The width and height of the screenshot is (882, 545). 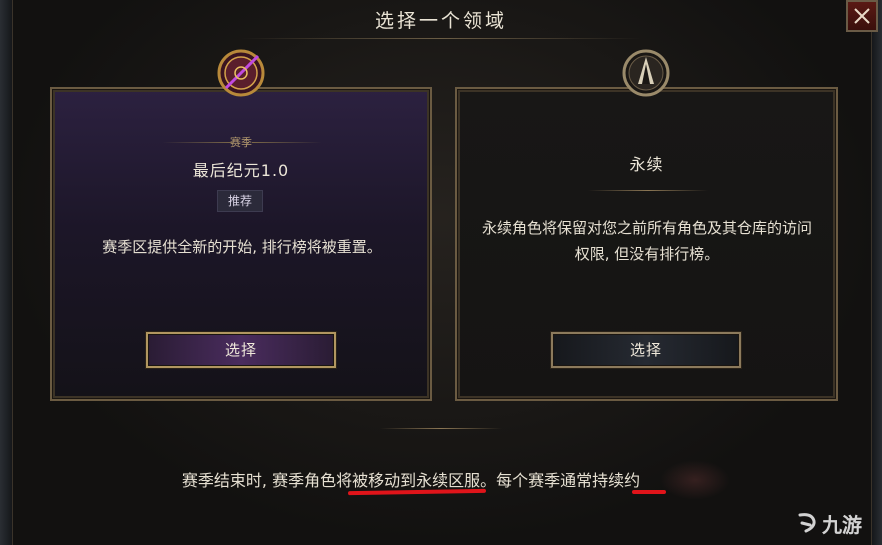 I want to click on realm-name: 永续, so click(x=646, y=164).